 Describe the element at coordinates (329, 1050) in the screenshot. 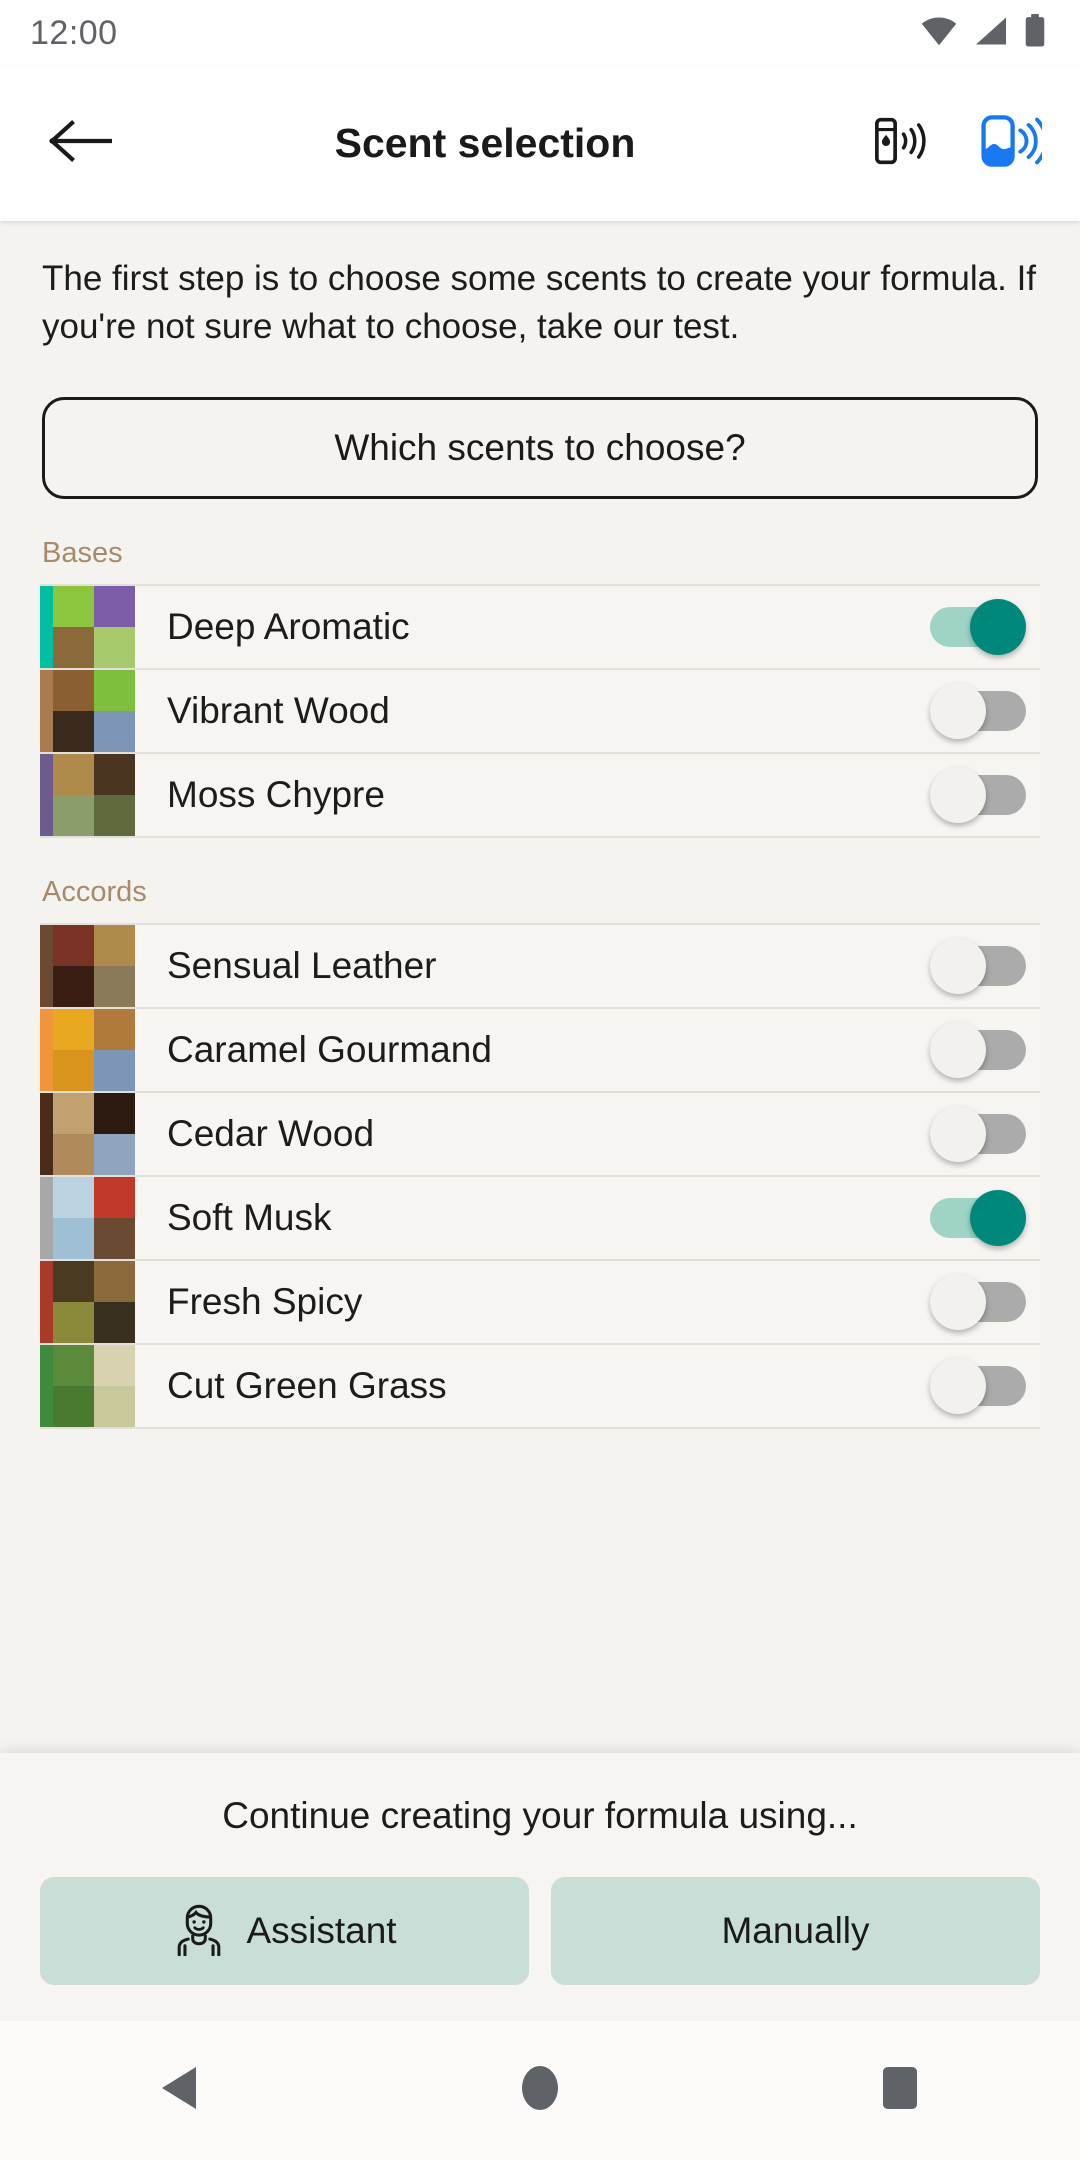

I see `scent-name: Caramel Gourmand` at that location.